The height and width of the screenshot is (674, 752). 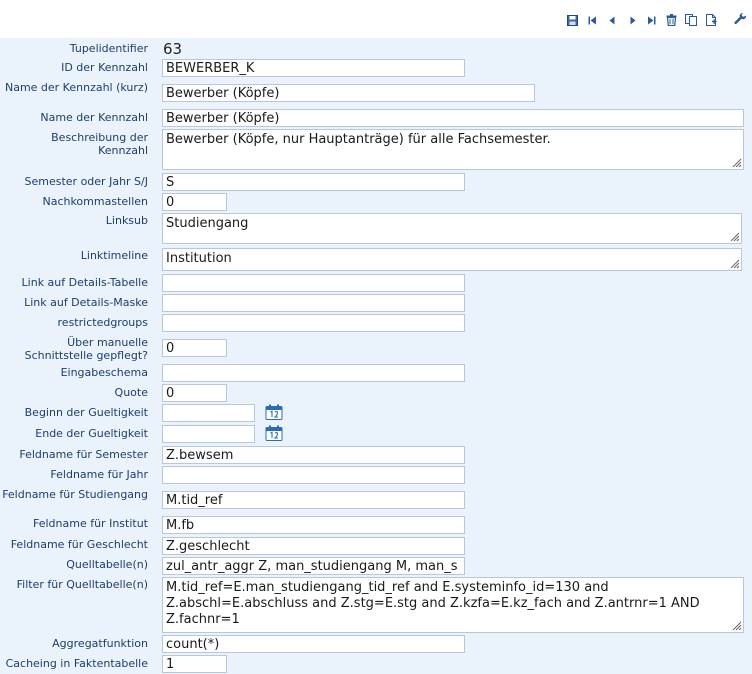 What do you see at coordinates (91, 433) in the screenshot?
I see `label-ende-gueltigkeit: Ende der Gueltigkeit` at bounding box center [91, 433].